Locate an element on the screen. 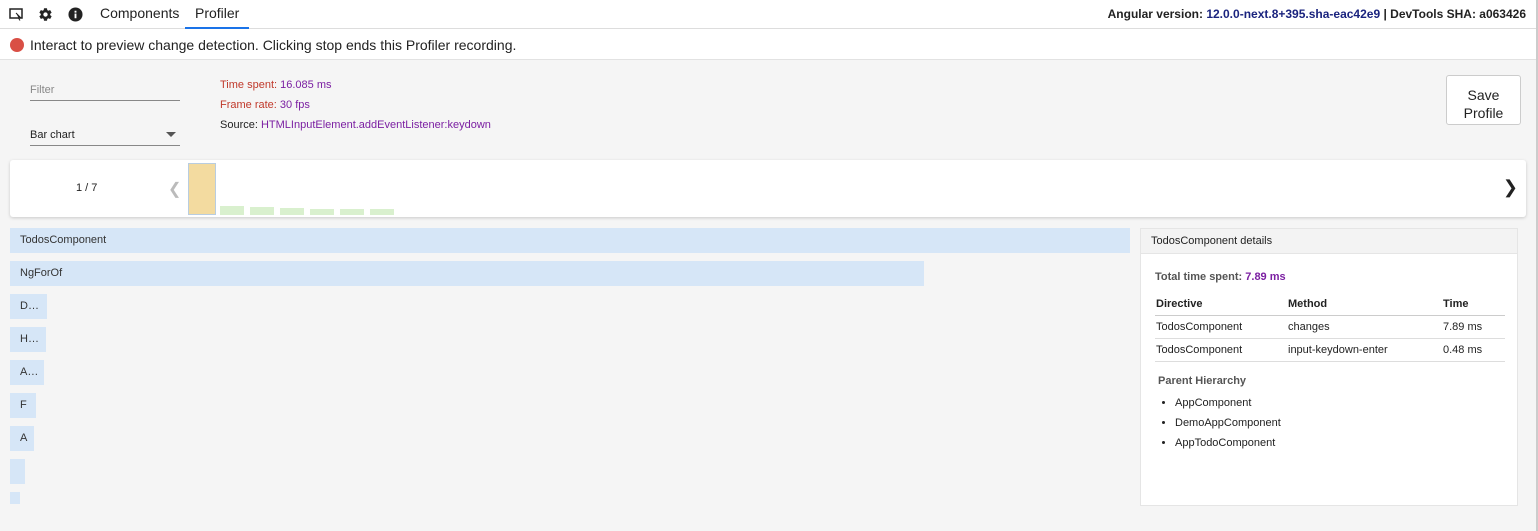 The image size is (1538, 531). parent-item: AppComponent is located at coordinates (1221, 405).